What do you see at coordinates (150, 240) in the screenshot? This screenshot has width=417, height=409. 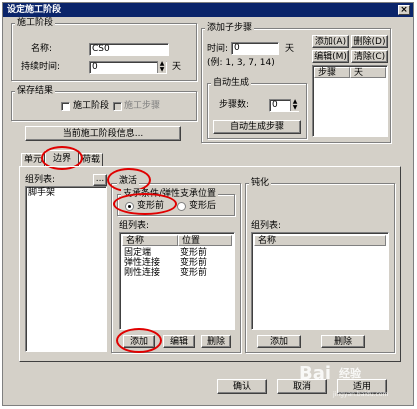 I see `activate-column-name: 名称` at bounding box center [150, 240].